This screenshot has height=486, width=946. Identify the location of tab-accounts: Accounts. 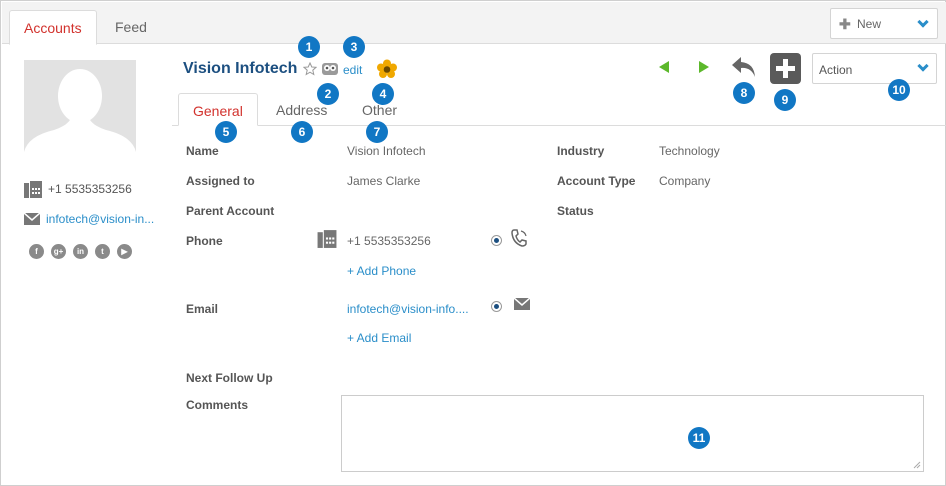
(53, 27).